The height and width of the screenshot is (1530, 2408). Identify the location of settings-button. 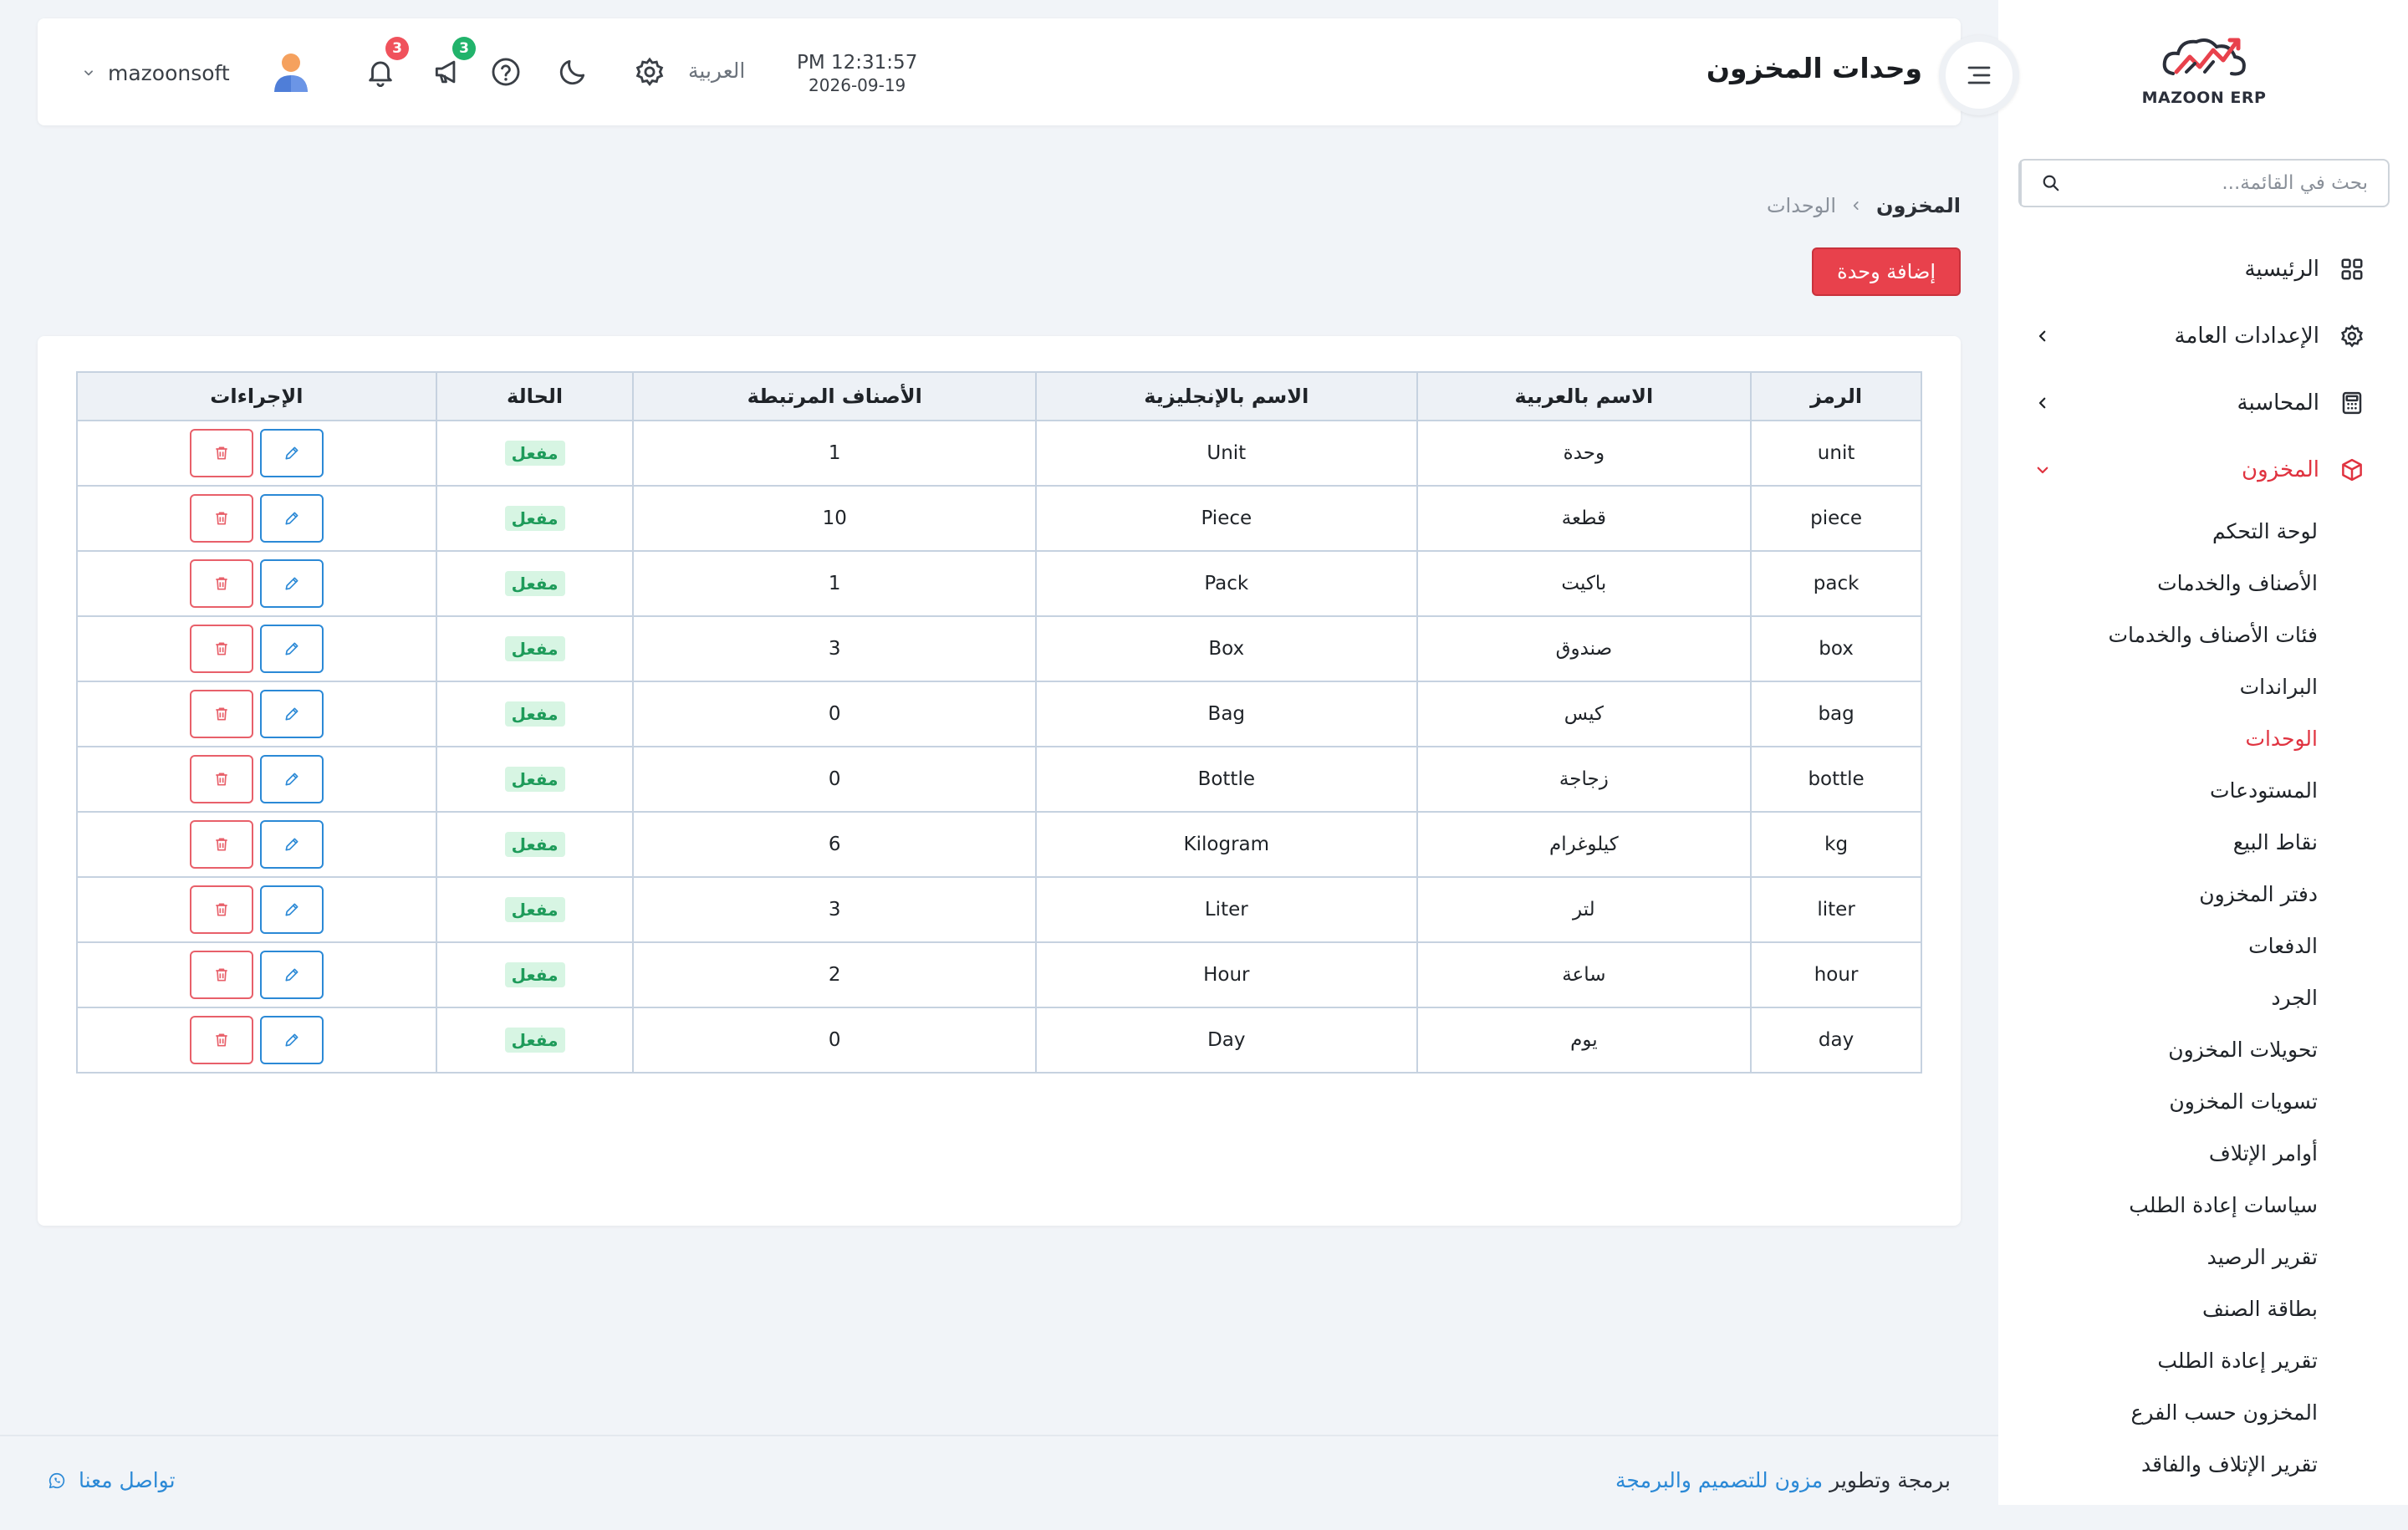
(650, 72).